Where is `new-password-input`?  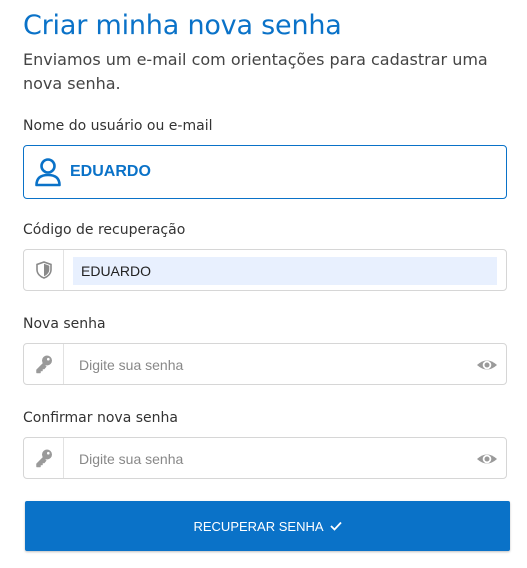
new-password-input is located at coordinates (269, 365).